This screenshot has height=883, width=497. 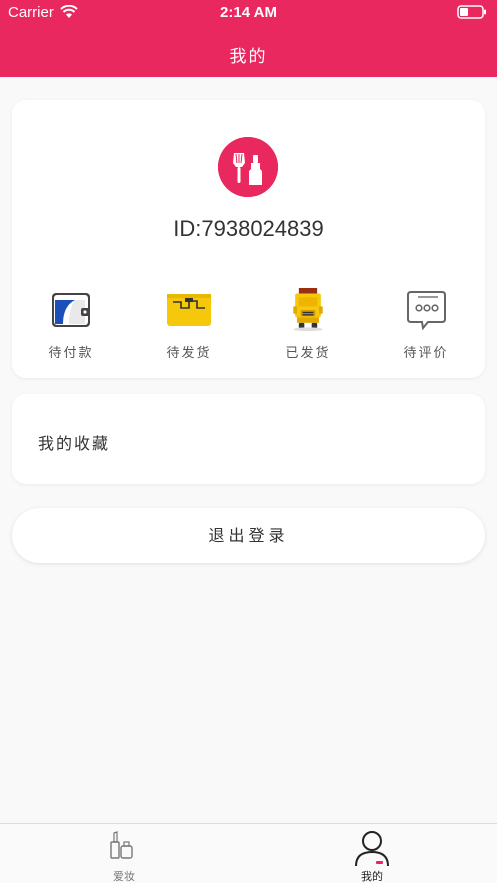 I want to click on order-pending-review: 待评价, so click(x=426, y=326).